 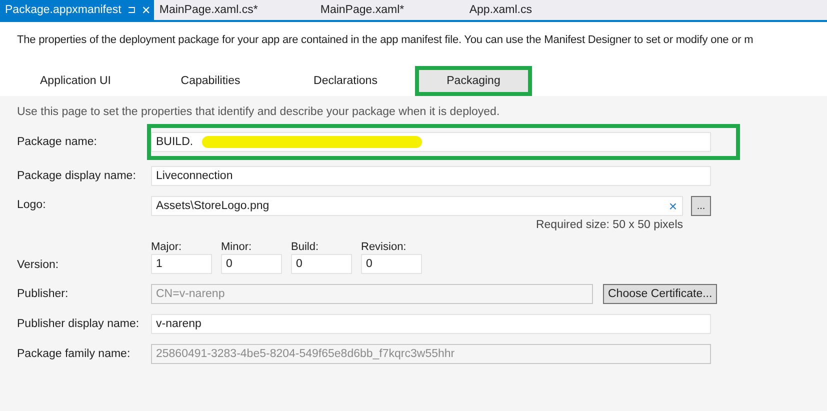 What do you see at coordinates (259, 112) in the screenshot?
I see `hint-text: Use this page to set the properties that identify and describe your package when it is deployed.` at bounding box center [259, 112].